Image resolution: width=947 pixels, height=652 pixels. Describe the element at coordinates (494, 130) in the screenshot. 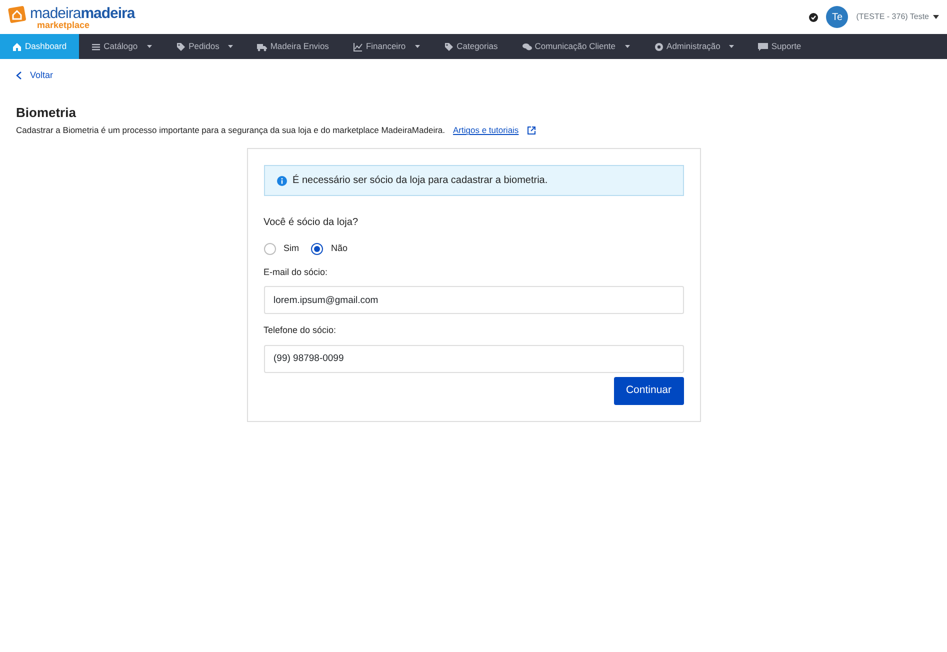

I see `help-link: Artigos e tutoriais` at that location.